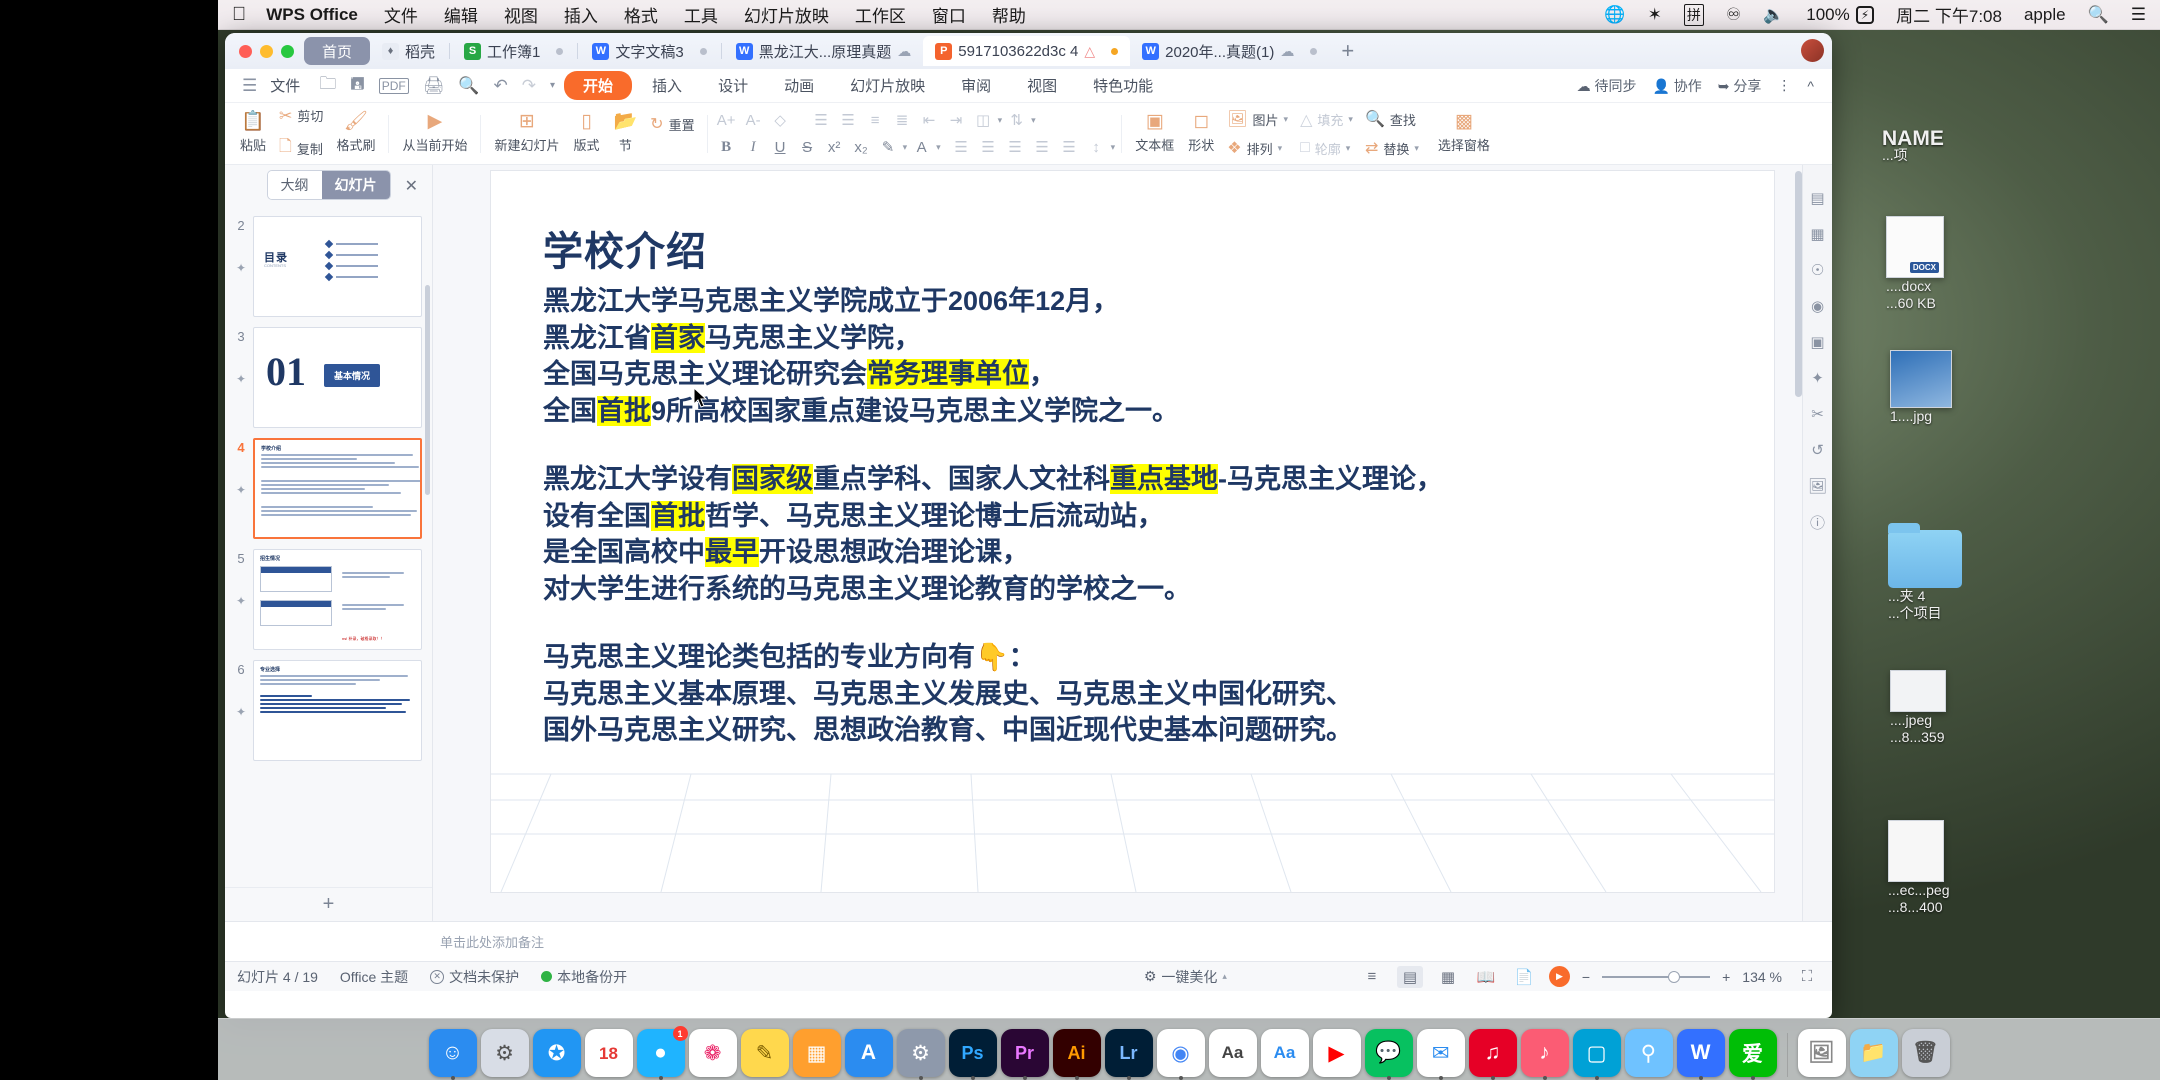  I want to click on theme-name: Office 主题, so click(374, 977).